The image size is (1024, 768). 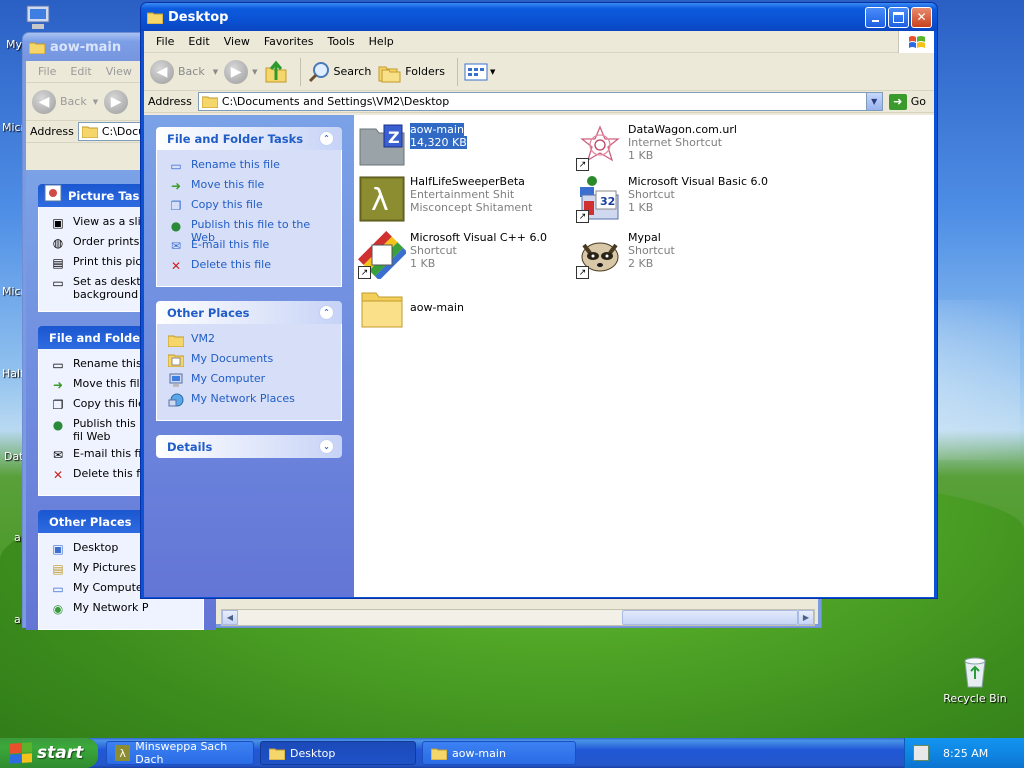 I want to click on maximize-button, so click(x=898, y=17).